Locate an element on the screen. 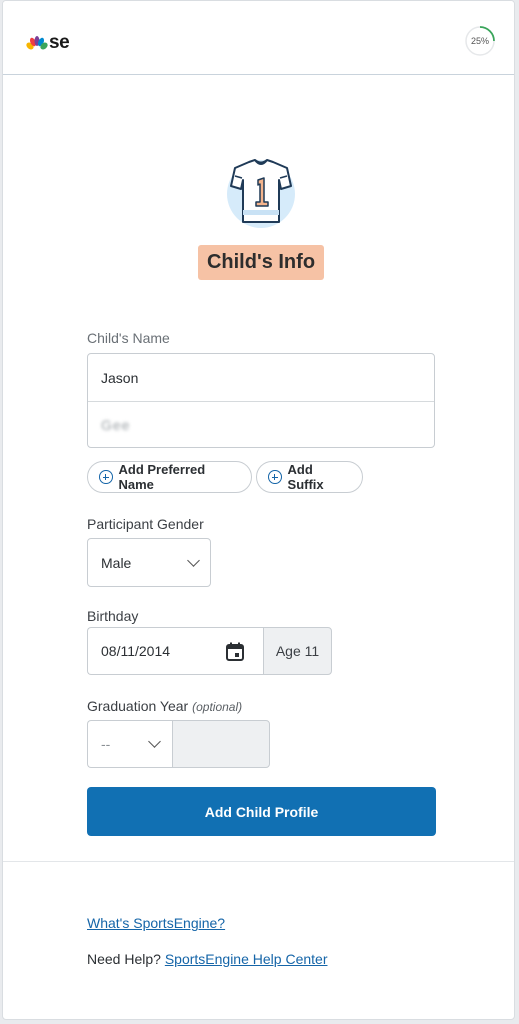 The image size is (519, 1024). graduation-year-label-text: Graduation Year is located at coordinates (138, 706).